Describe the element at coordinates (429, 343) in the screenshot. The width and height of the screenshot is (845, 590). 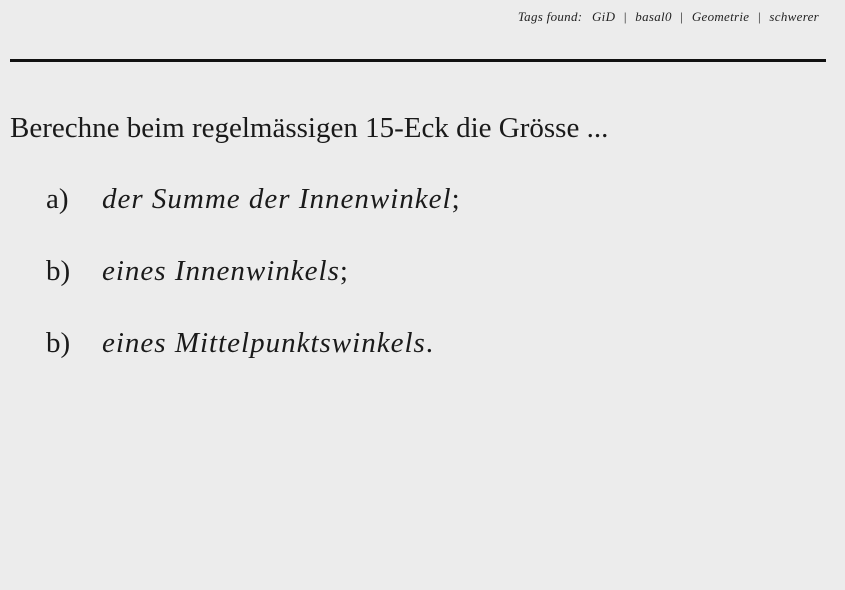
I see `item-punctuation: .` at that location.